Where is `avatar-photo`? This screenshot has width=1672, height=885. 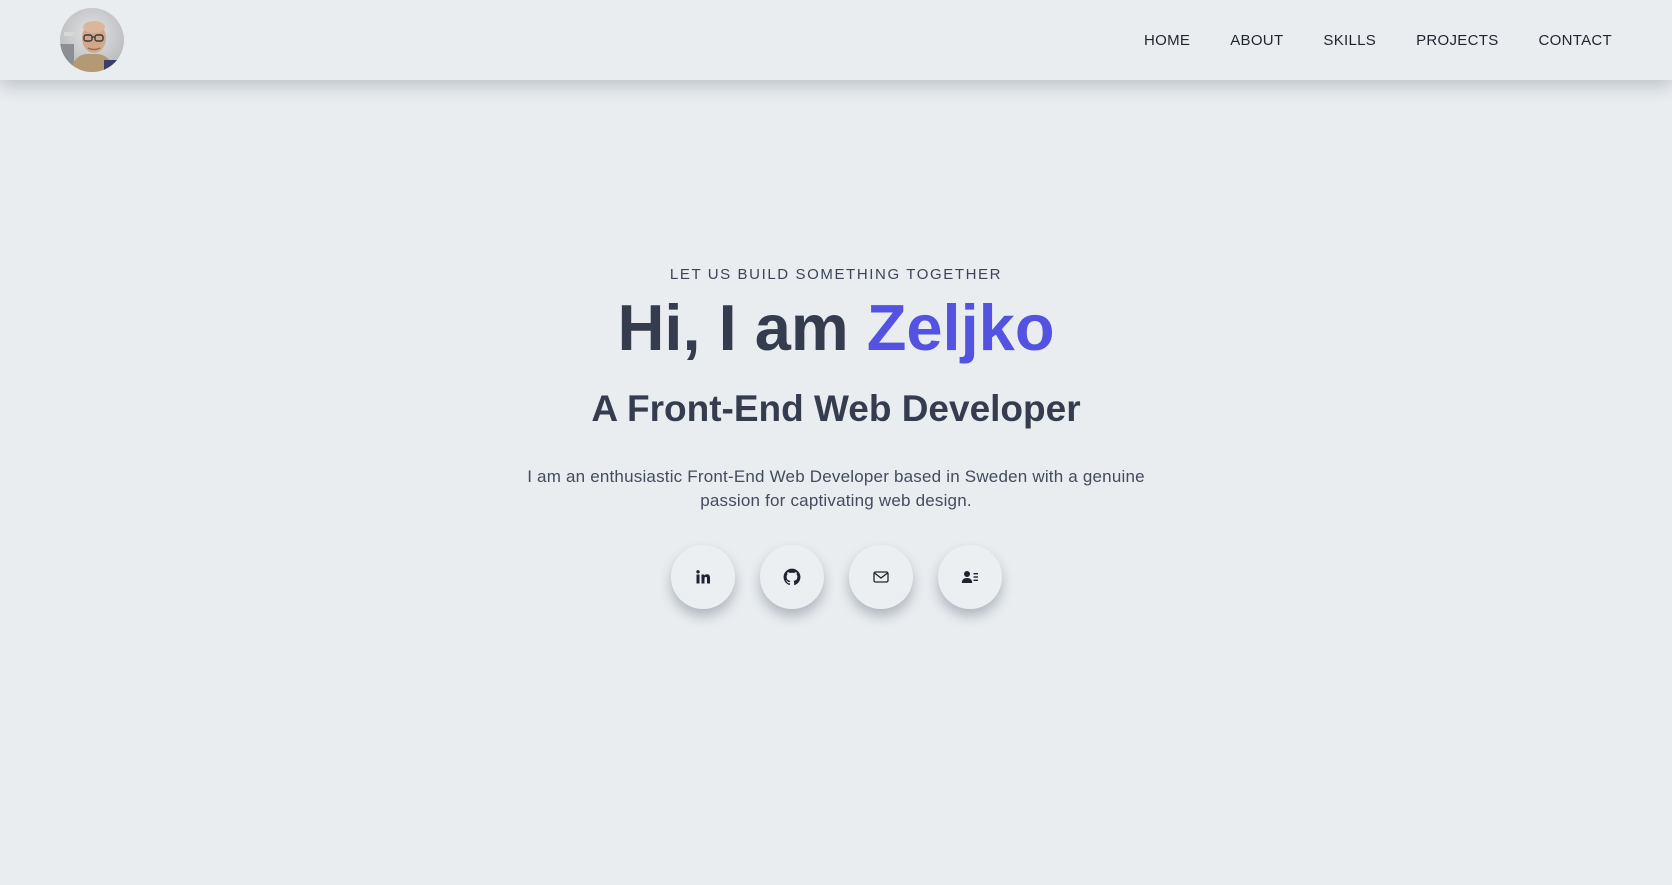
avatar-photo is located at coordinates (92, 40).